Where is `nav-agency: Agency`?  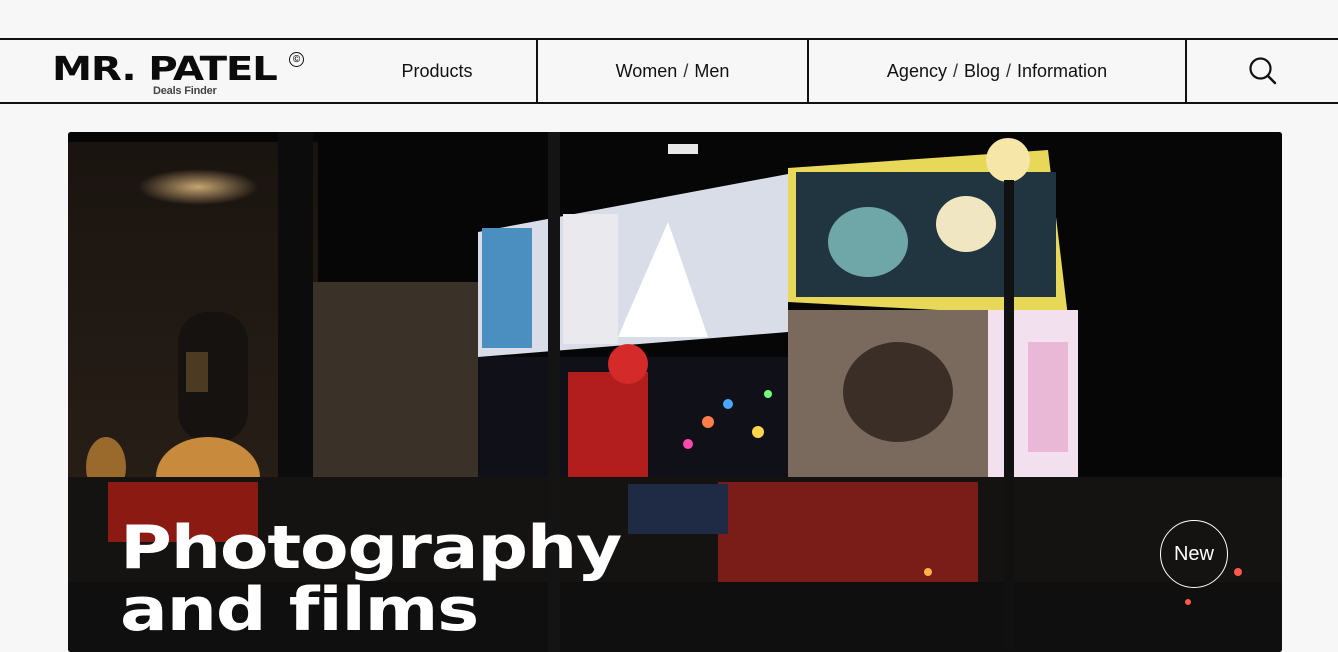
nav-agency: Agency is located at coordinates (917, 71).